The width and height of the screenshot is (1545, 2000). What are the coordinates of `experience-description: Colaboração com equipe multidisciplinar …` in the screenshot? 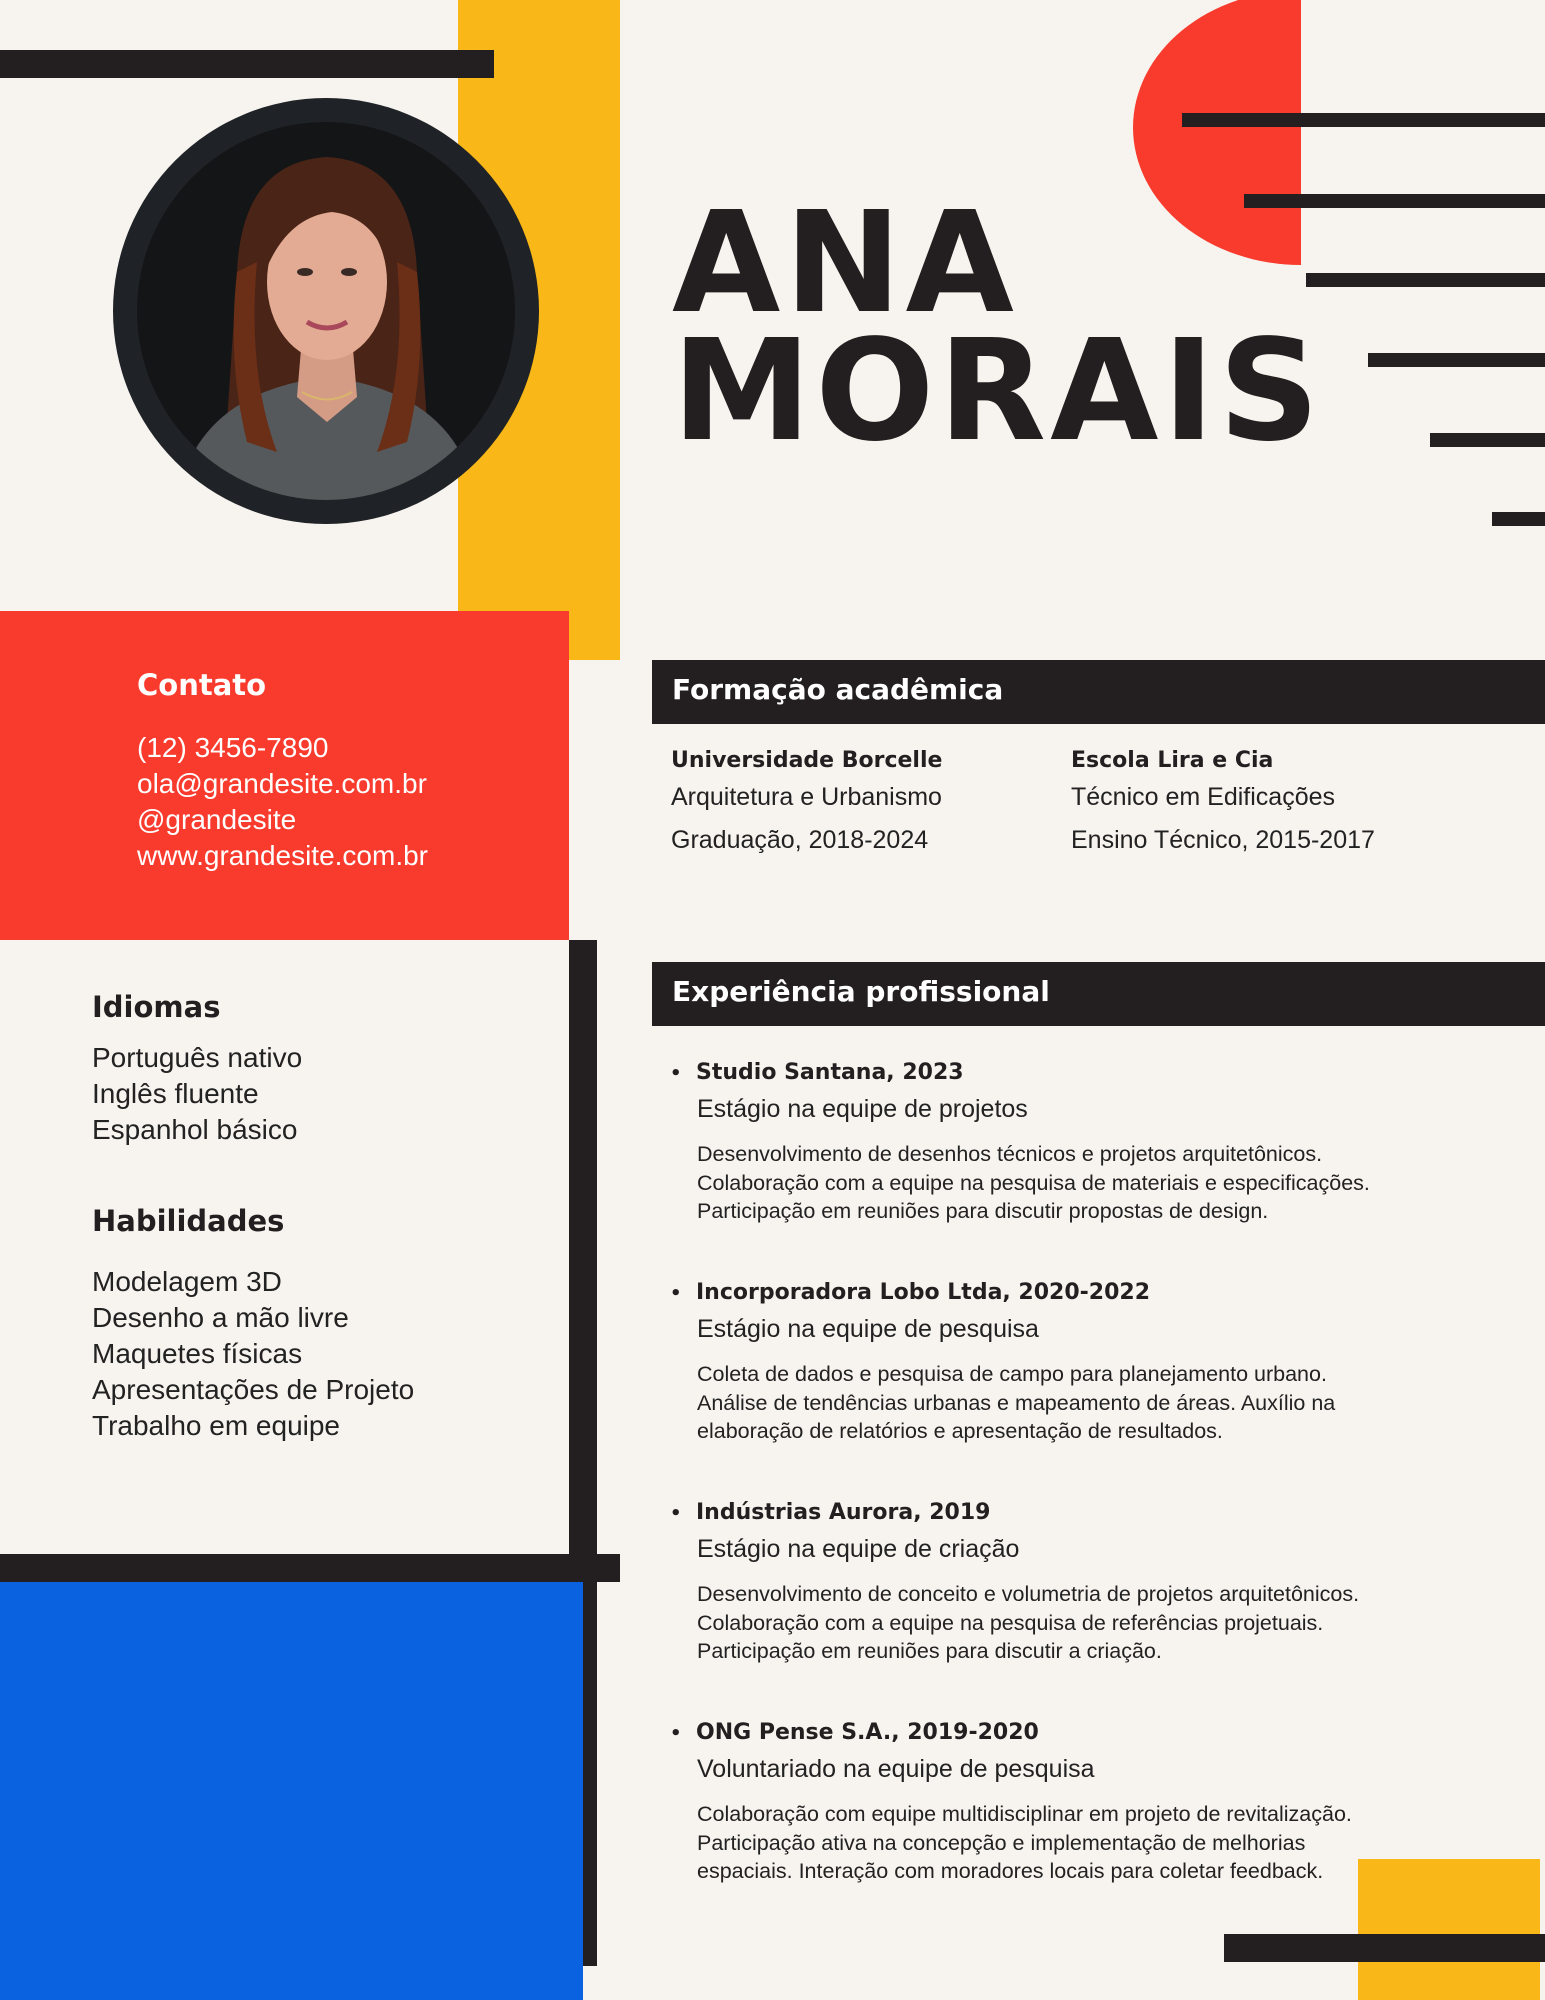 It's located at (1098, 1843).